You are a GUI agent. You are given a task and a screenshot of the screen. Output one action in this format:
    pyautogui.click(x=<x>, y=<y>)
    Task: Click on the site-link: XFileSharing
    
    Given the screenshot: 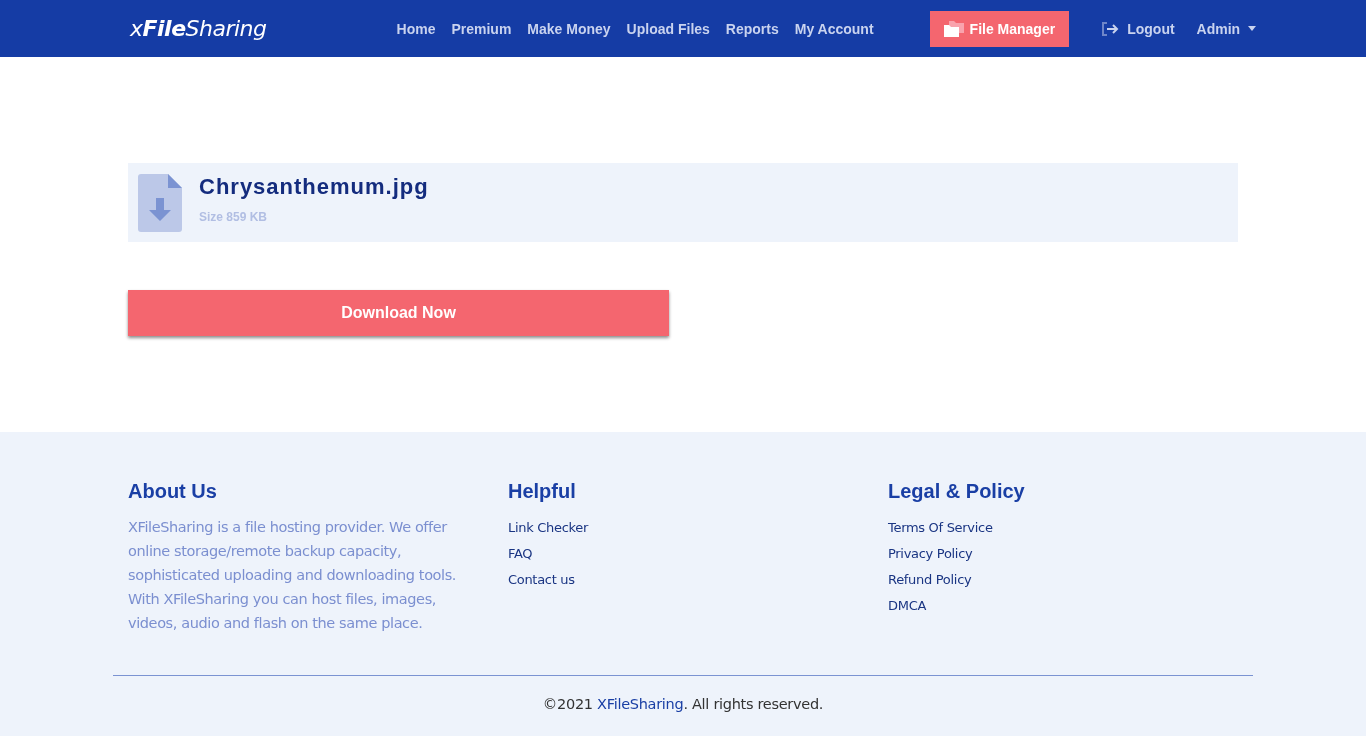 What is the action you would take?
    pyautogui.click(x=640, y=704)
    